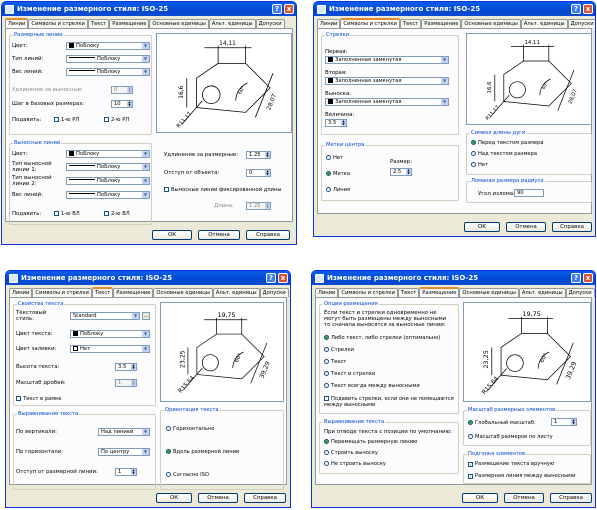  What do you see at coordinates (258, 155) in the screenshot?
I see `extend-beyond-dimlines-input: 1.25 ▲ ▼` at bounding box center [258, 155].